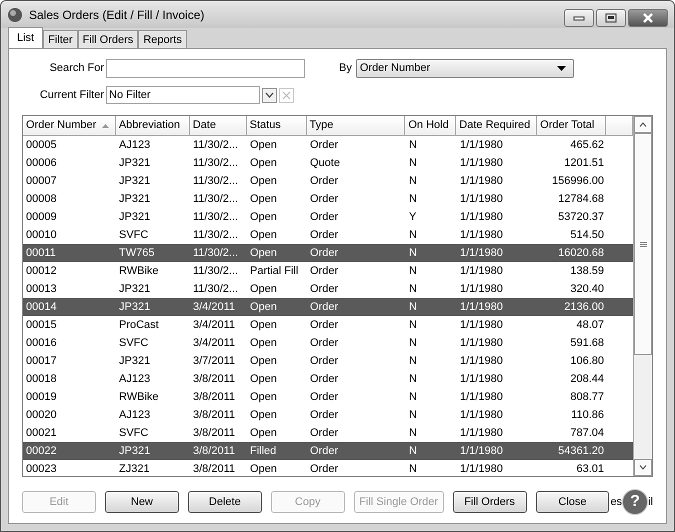  Describe the element at coordinates (41, 163) in the screenshot. I see `table-cell-text: 00006` at that location.